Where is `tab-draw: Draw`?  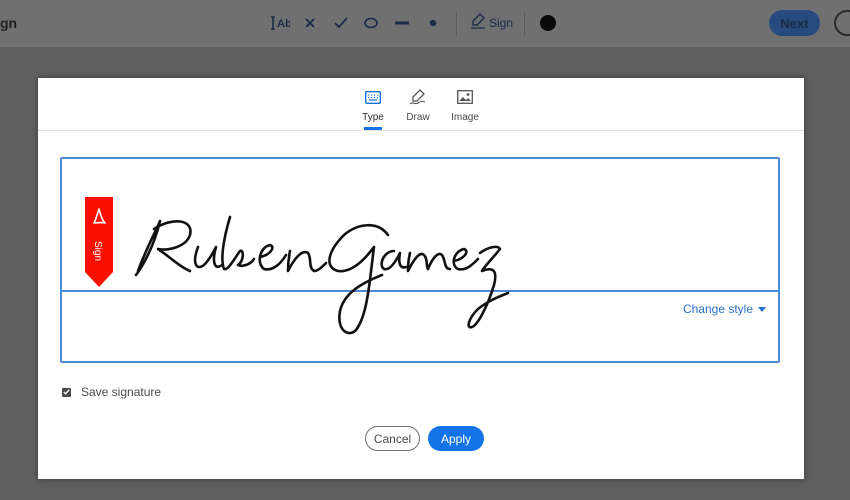
tab-draw: Draw is located at coordinates (418, 105).